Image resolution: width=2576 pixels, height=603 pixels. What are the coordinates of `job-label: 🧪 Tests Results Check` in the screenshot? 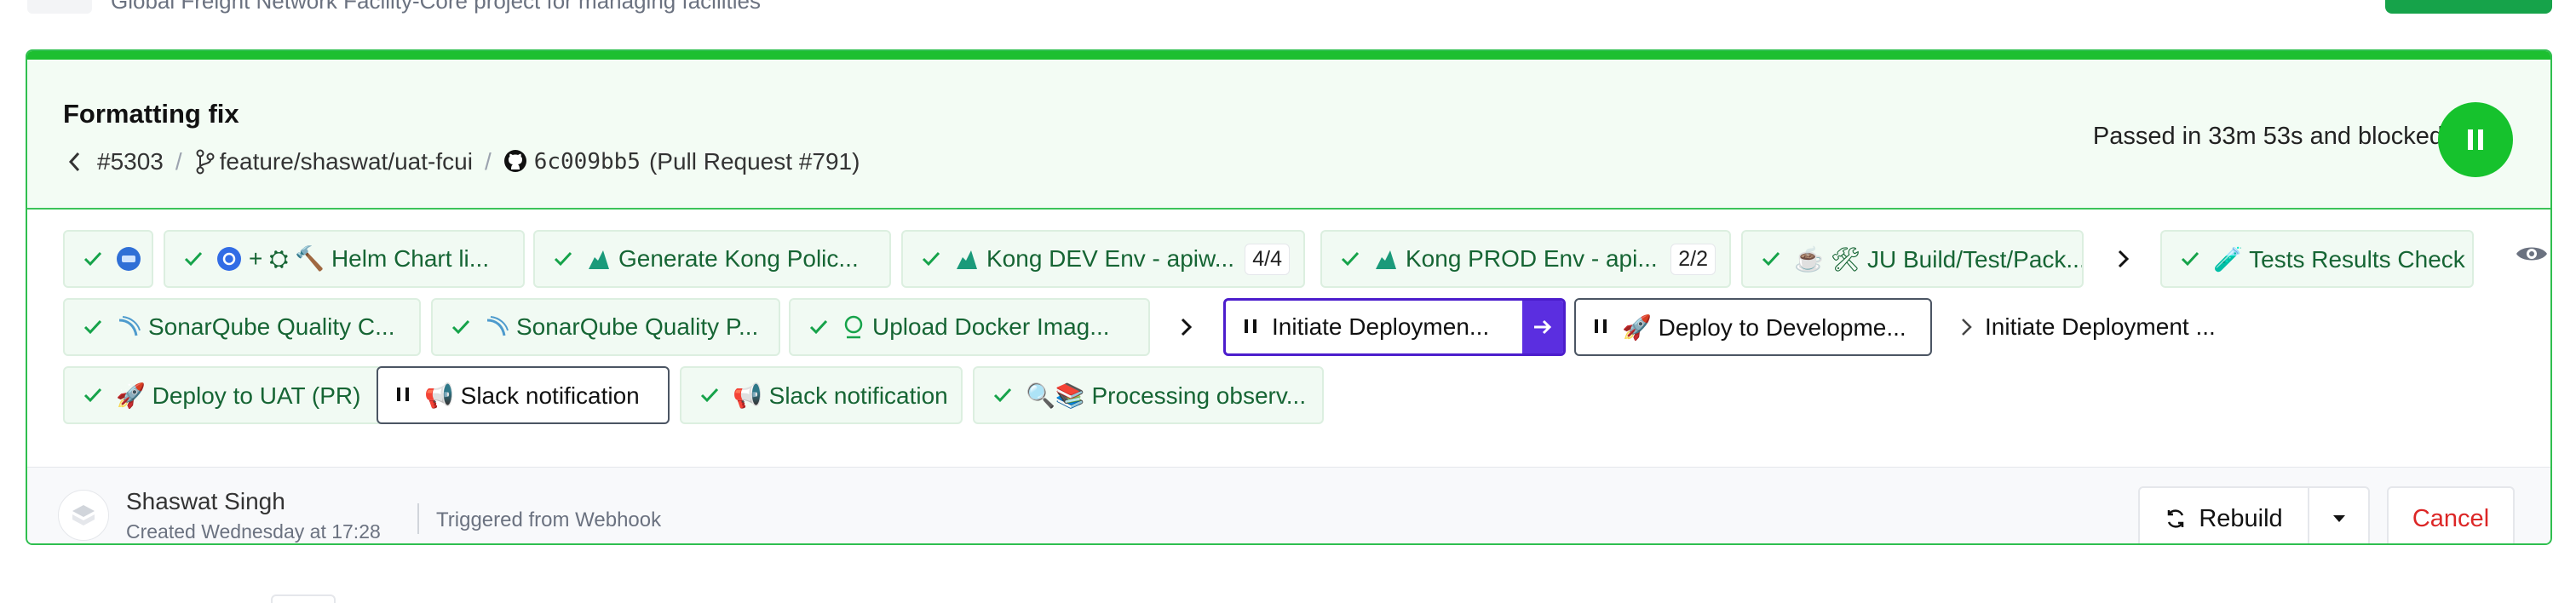 It's located at (2339, 259).